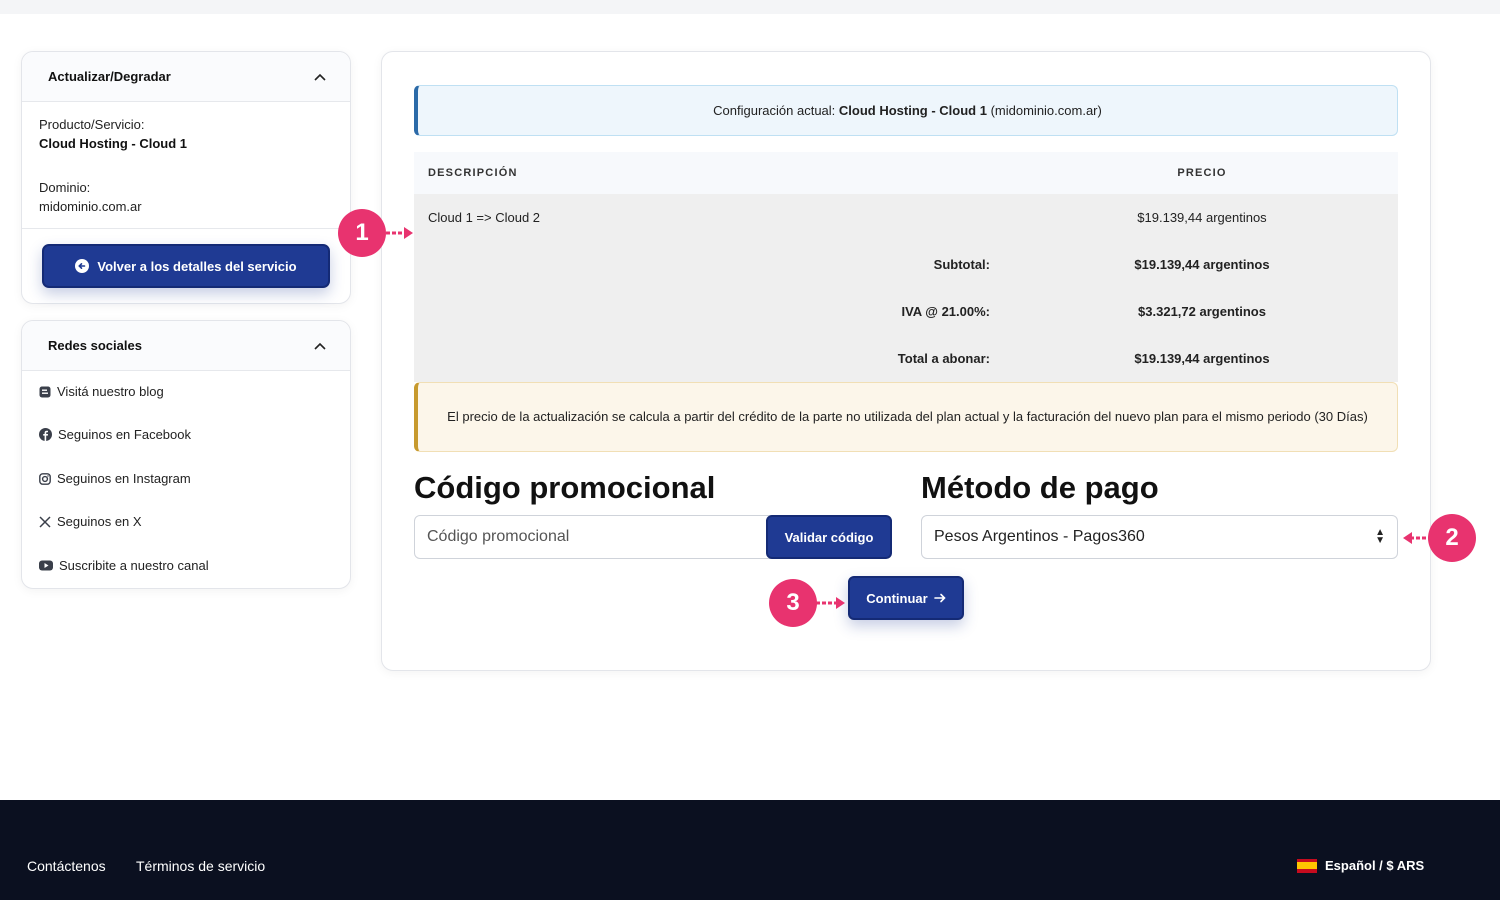  Describe the element at coordinates (90, 206) in the screenshot. I see `domain-value: midominio.com.ar` at that location.